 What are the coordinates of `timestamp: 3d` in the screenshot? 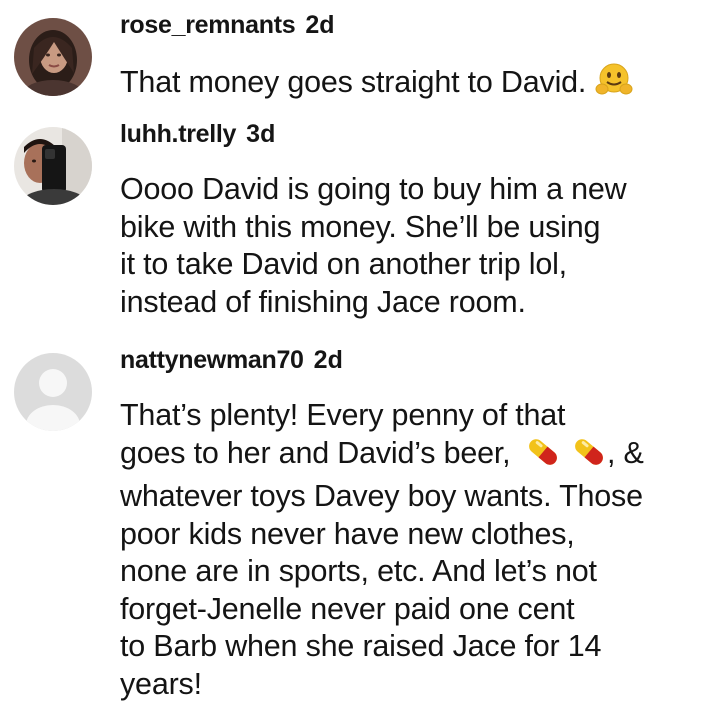 It's located at (261, 134).